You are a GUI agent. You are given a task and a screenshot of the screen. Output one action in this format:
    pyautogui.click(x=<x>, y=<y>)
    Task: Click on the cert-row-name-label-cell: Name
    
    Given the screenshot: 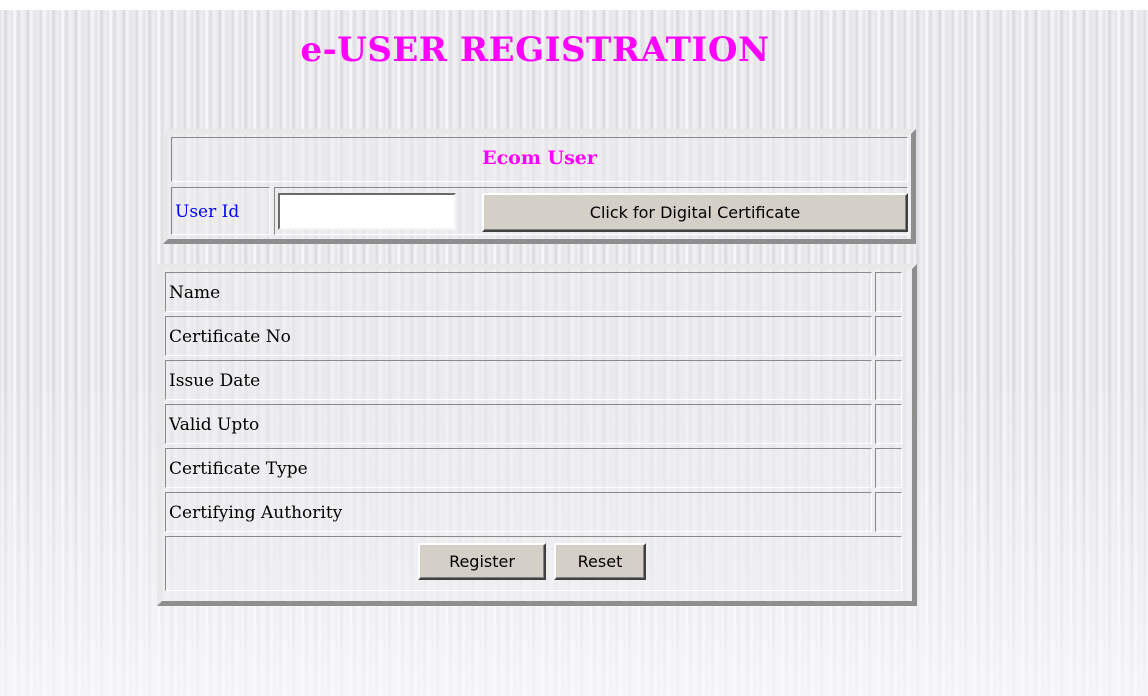 What is the action you would take?
    pyautogui.click(x=518, y=292)
    